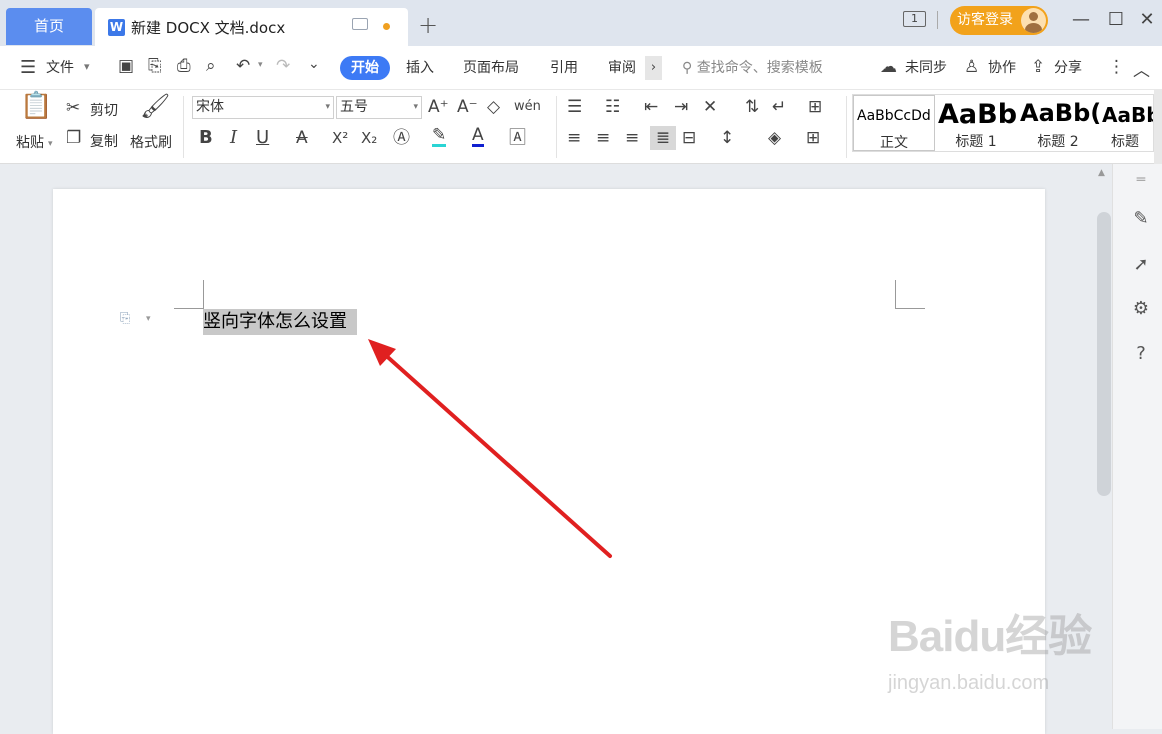 Image resolution: width=1162 pixels, height=734 pixels. Describe the element at coordinates (689, 138) in the screenshot. I see `distributed-icon: ⊟` at that location.